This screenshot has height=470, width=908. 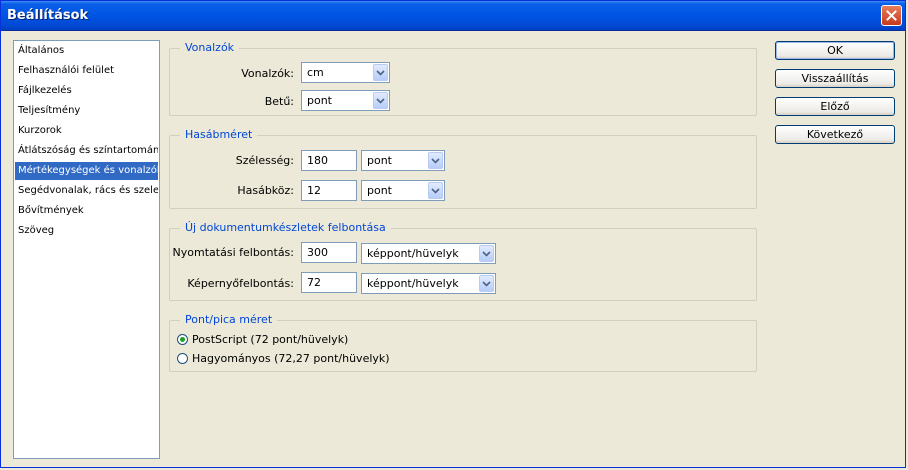 I want to click on category-item: Segédvonalak, rács és szeletek, so click(x=86, y=191).